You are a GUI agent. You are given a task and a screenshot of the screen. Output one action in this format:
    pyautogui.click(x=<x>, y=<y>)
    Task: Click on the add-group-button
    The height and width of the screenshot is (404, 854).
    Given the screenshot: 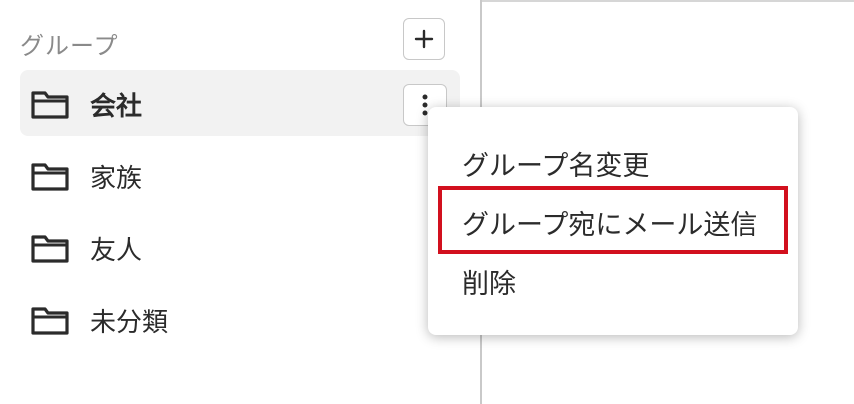 What is the action you would take?
    pyautogui.click(x=424, y=39)
    